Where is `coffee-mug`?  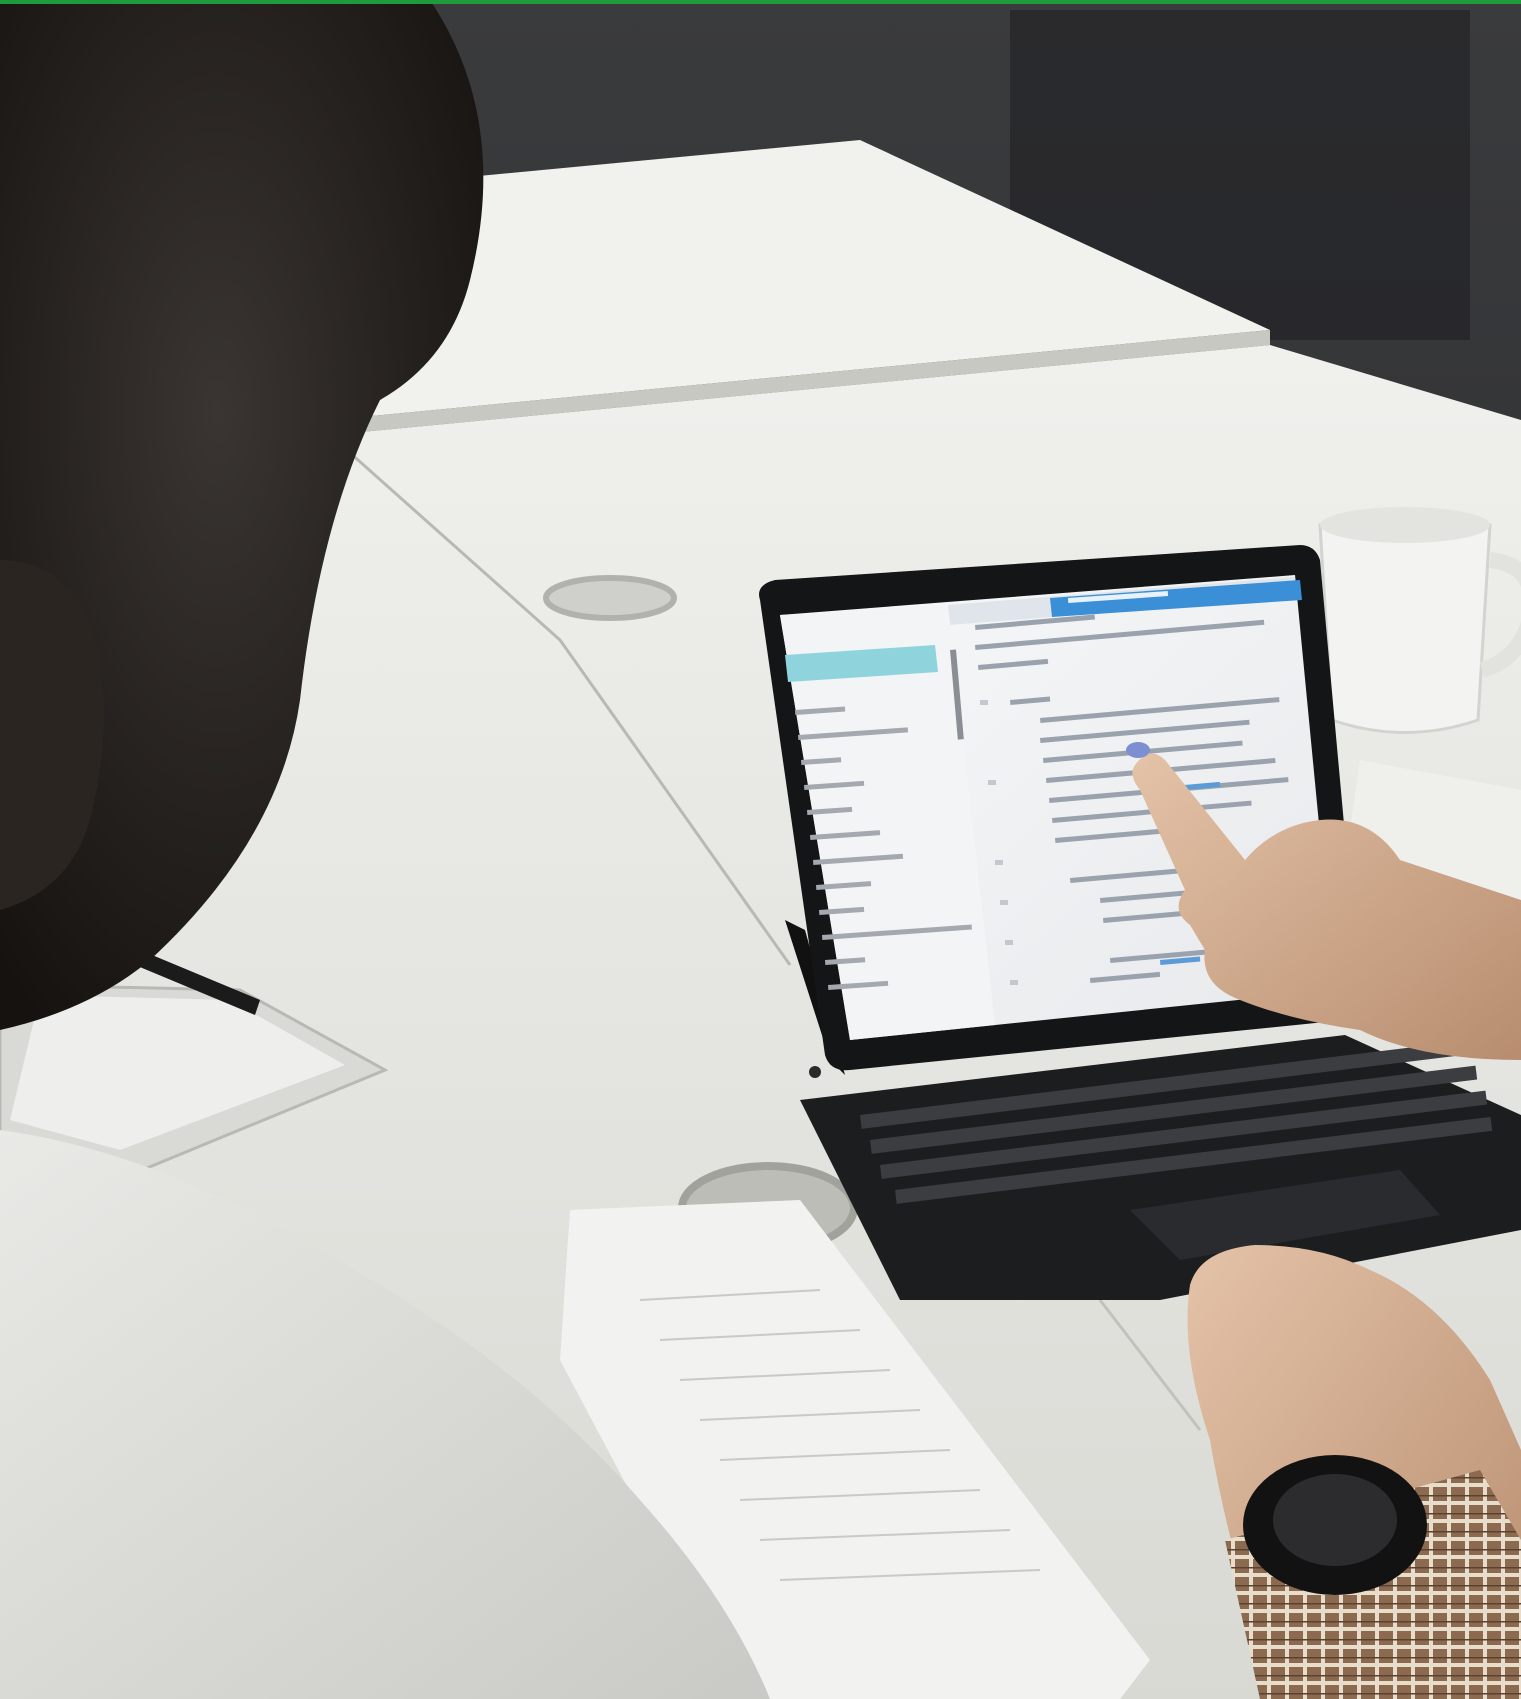
coffee-mug is located at coordinates (1405, 628).